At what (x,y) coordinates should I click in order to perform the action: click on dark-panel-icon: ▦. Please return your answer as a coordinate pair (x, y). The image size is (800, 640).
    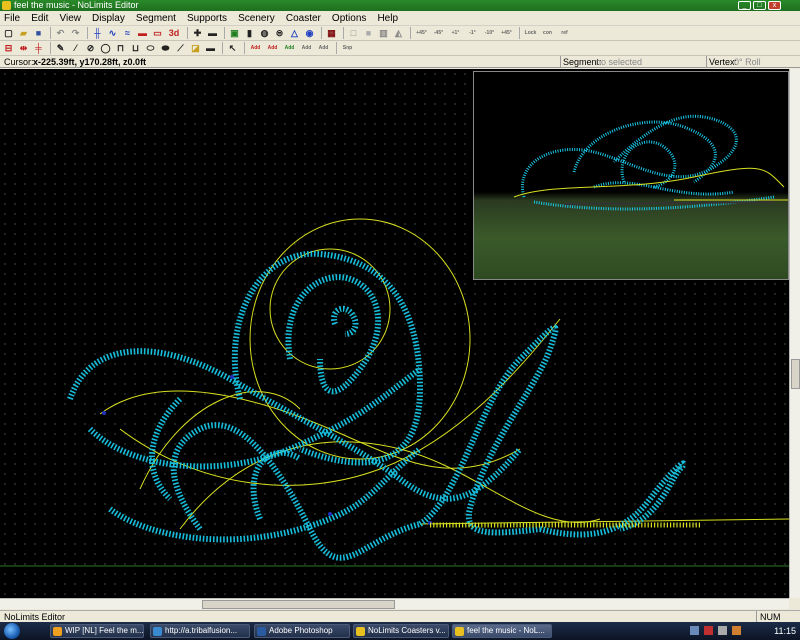
    Looking at the image, I should click on (331, 33).